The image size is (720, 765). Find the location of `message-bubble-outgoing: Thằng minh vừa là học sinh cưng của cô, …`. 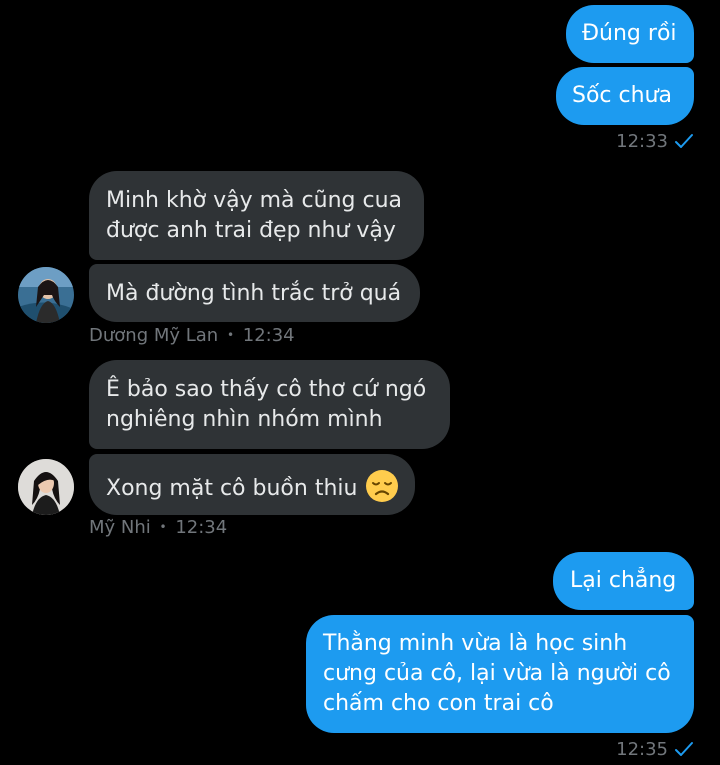

message-bubble-outgoing: Thằng minh vừa là học sinh cưng của cô, … is located at coordinates (500, 674).